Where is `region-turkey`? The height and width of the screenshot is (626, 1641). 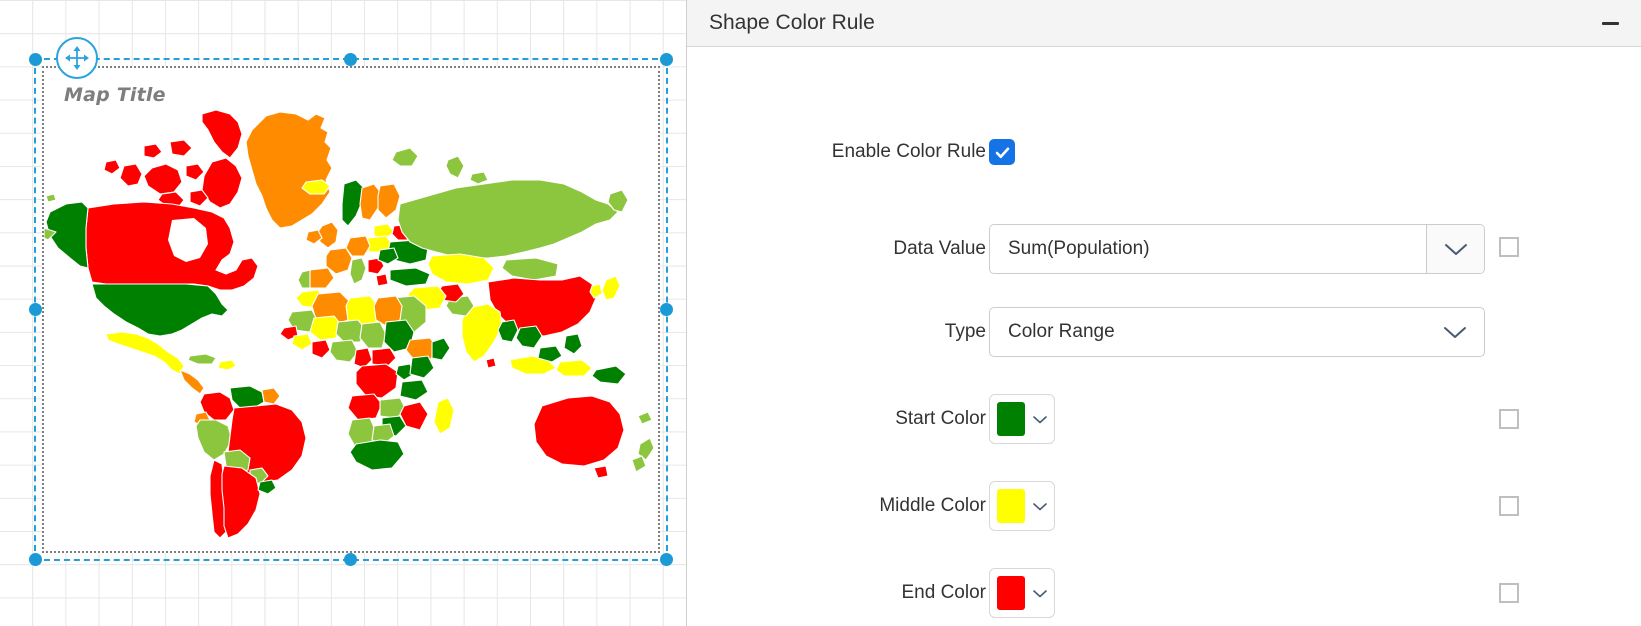 region-turkey is located at coordinates (410, 277).